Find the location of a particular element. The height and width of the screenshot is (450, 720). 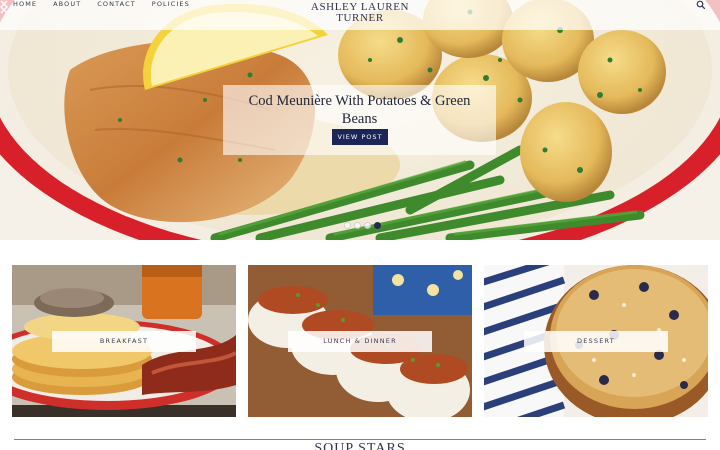

category-tile-dessert: DESSERT is located at coordinates (596, 341).